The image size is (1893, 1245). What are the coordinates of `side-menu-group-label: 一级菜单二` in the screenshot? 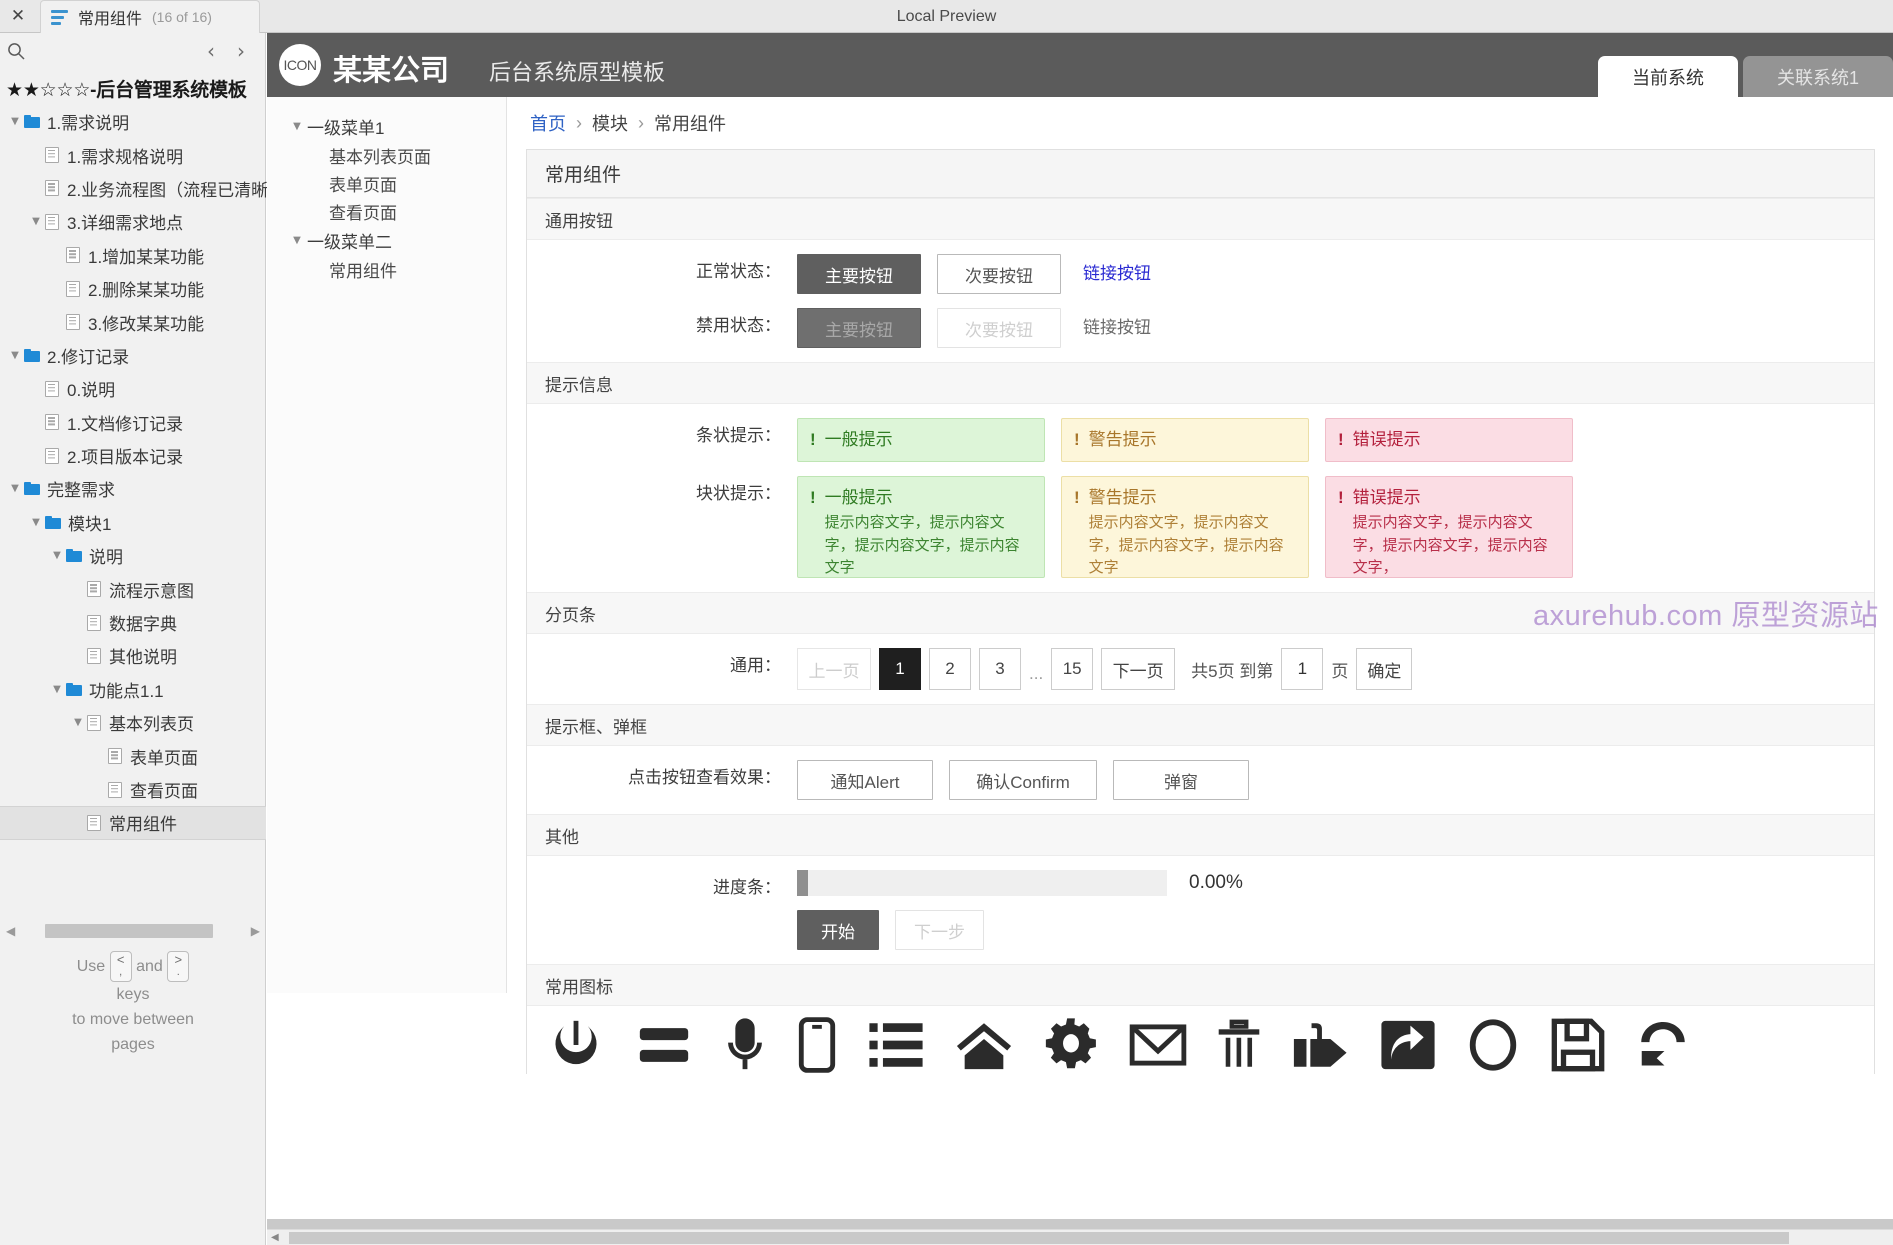 It's located at (349, 242).